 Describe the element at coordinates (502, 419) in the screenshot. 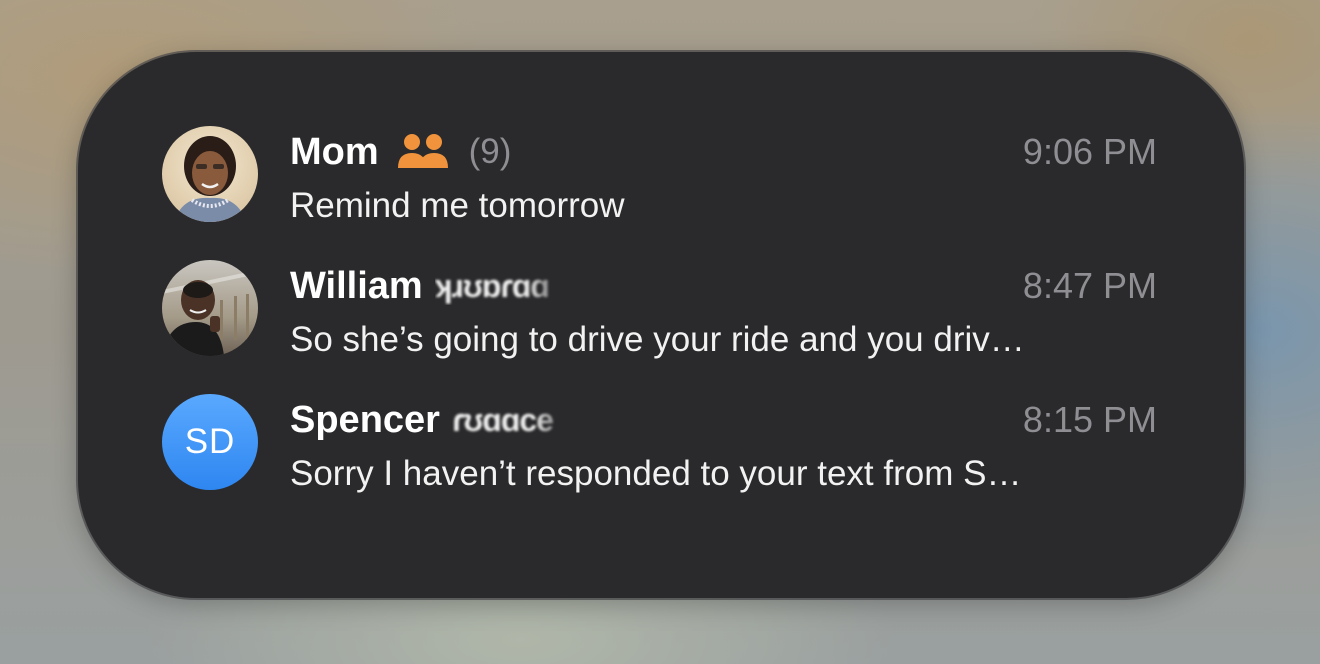

I see `obscured-last-name: ɾʊɑɑce` at that location.